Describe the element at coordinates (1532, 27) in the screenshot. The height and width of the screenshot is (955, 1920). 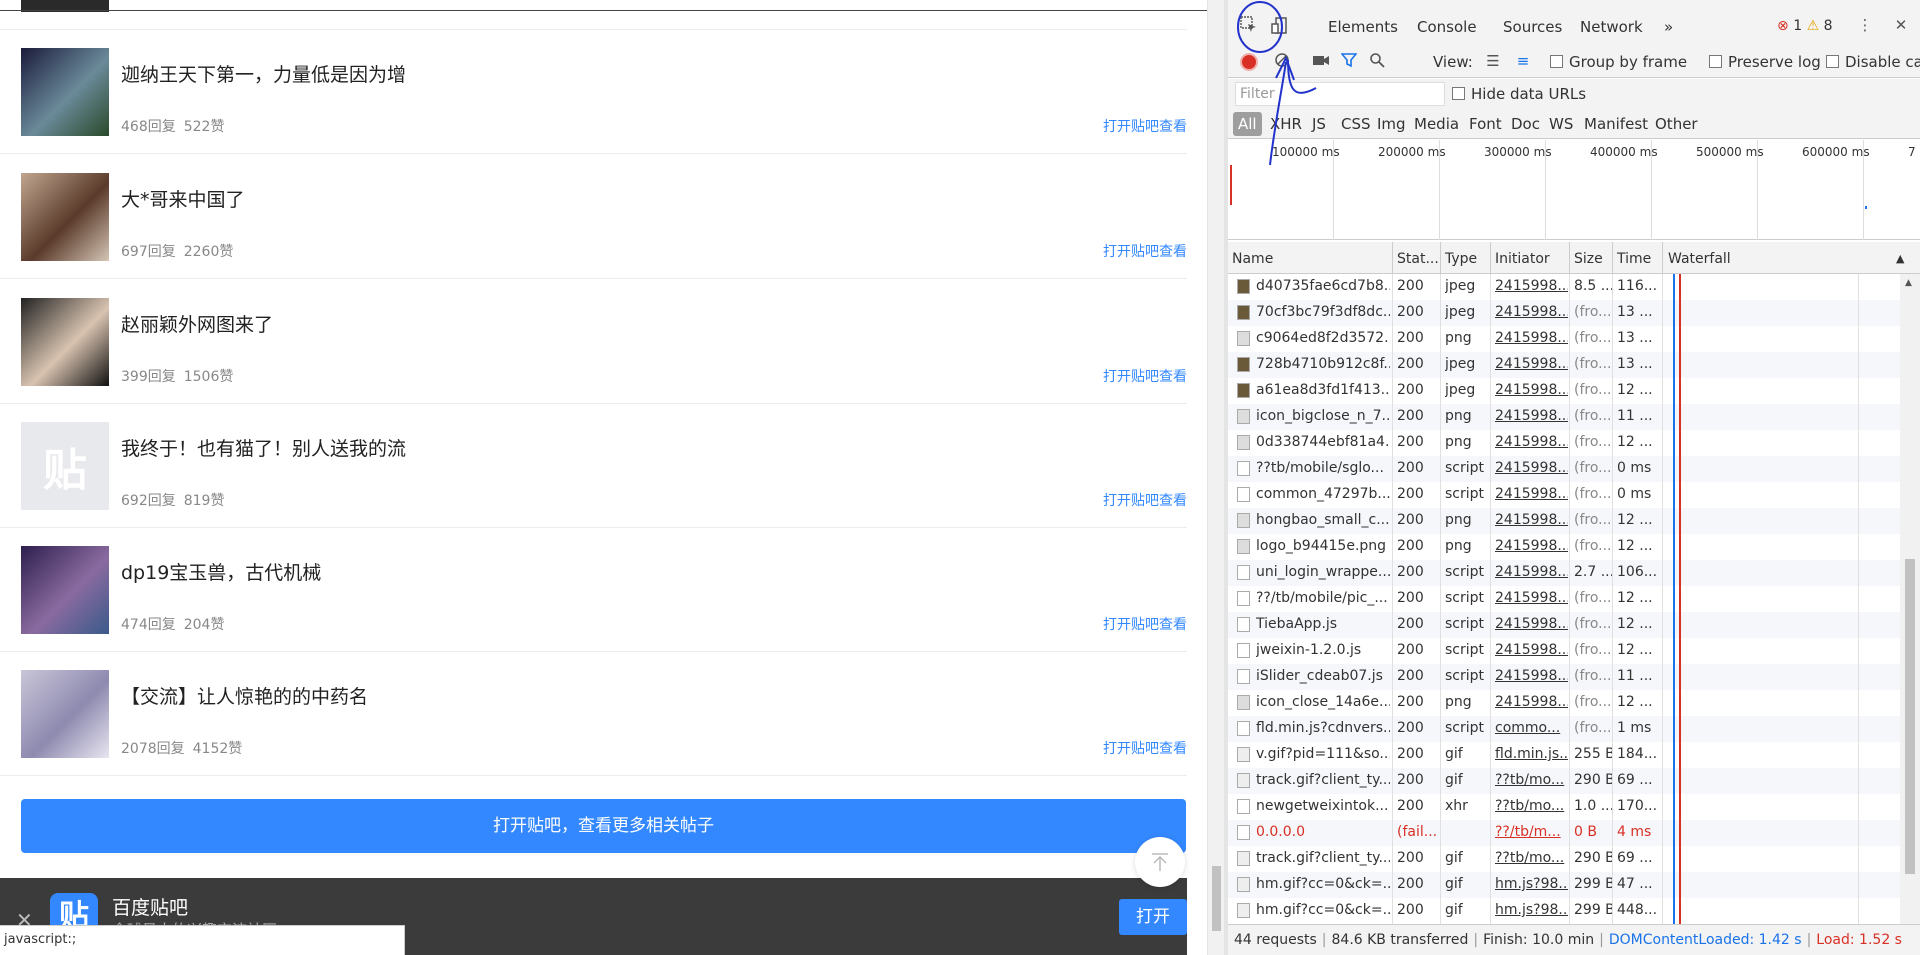
I see `tab-sources: Sources` at that location.